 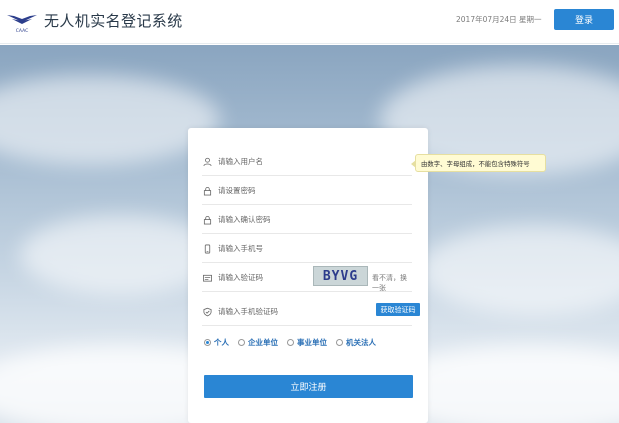 I want to click on radio-personal: 个人, so click(x=216, y=342).